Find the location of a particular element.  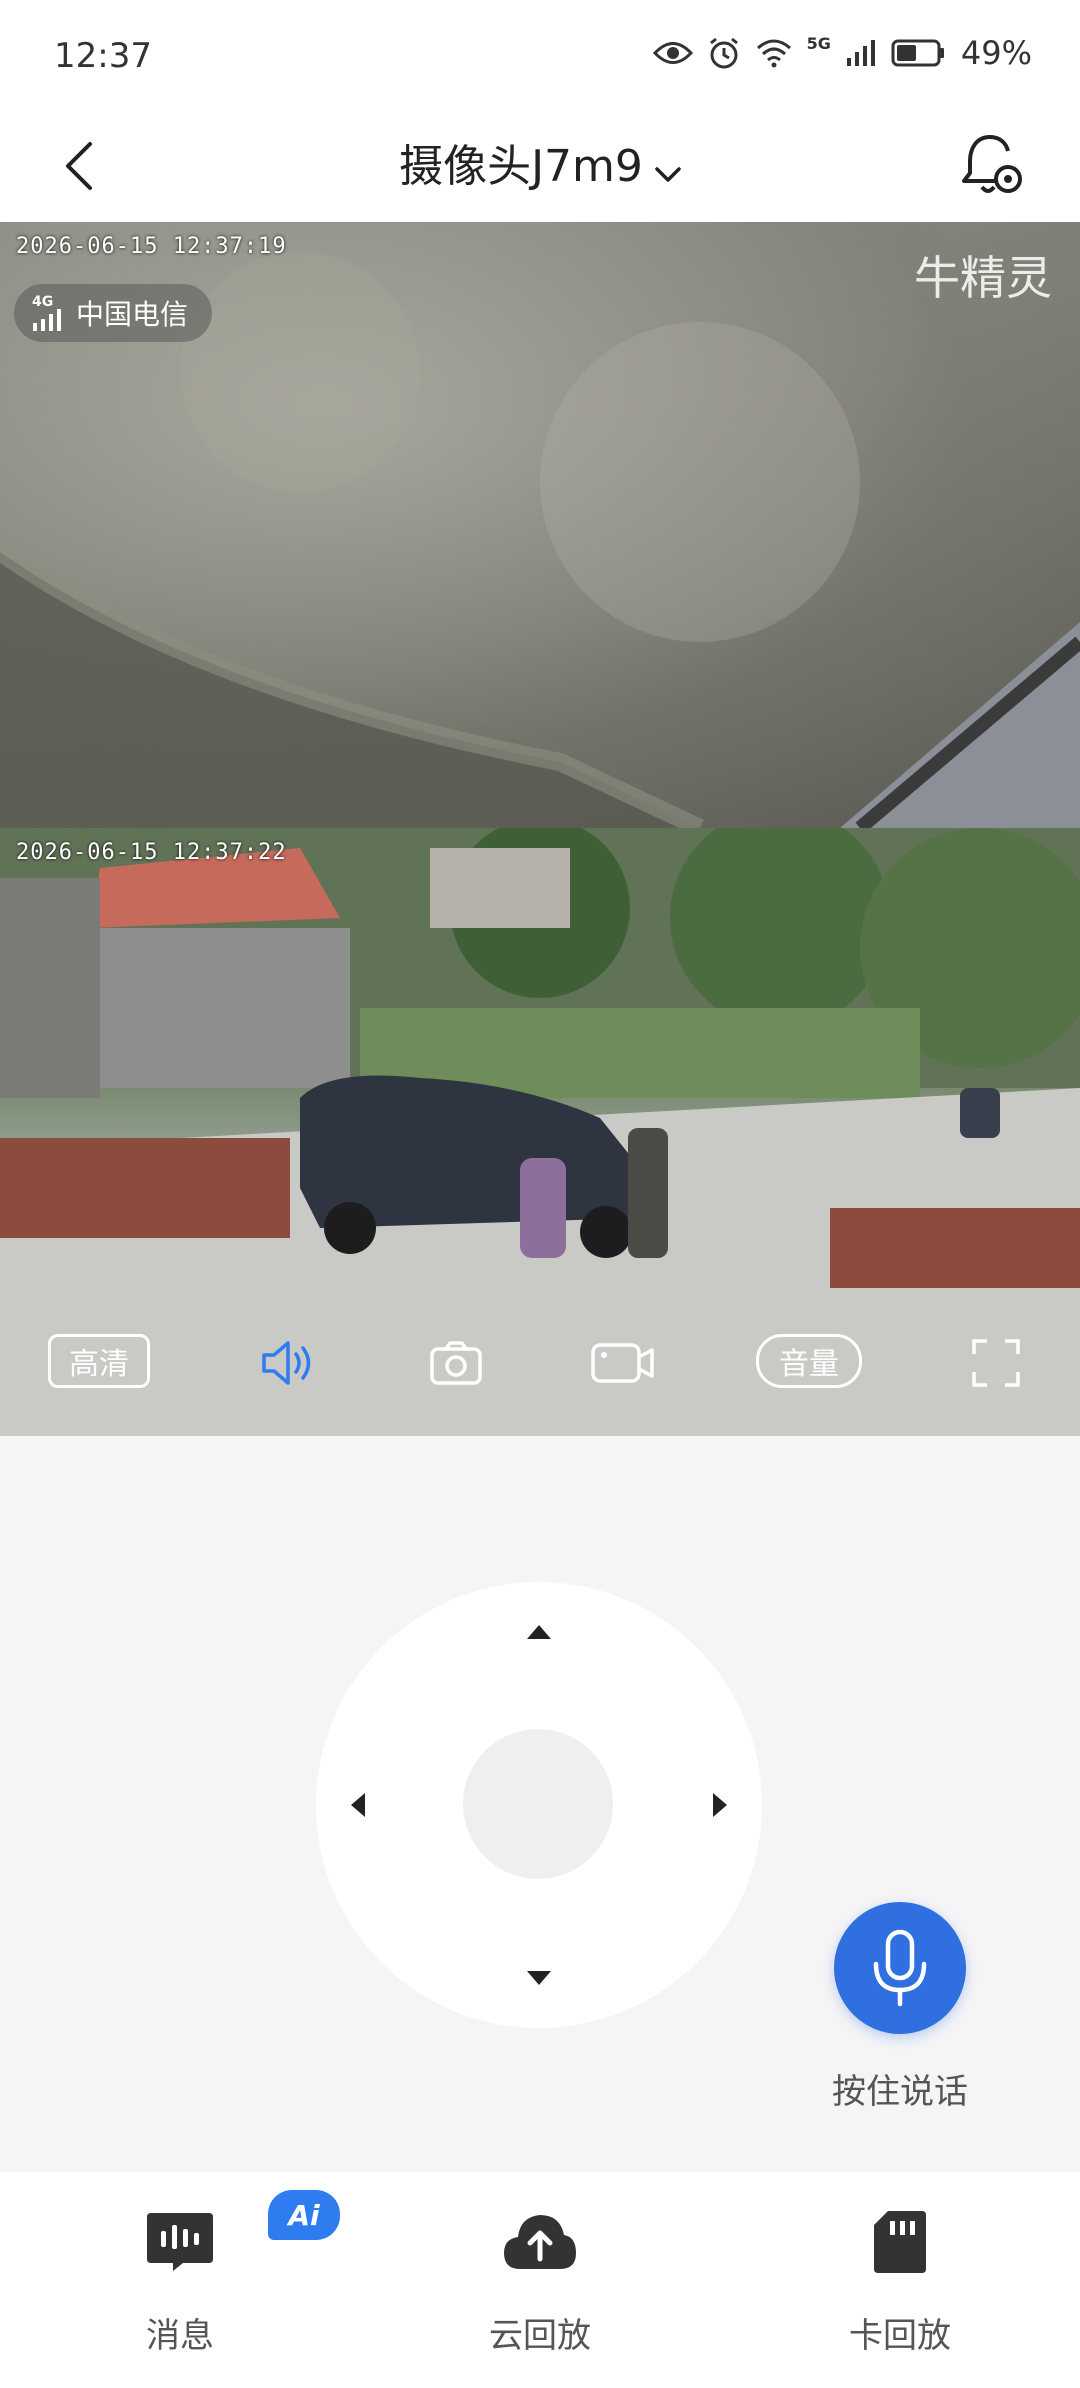

camera-icon is located at coordinates (456, 1363).